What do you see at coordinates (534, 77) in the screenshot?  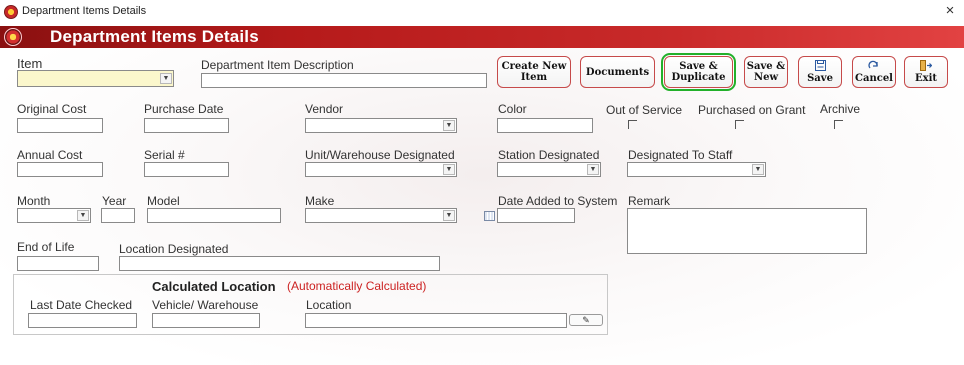 I see `create-new-item-label-line2: Item` at bounding box center [534, 77].